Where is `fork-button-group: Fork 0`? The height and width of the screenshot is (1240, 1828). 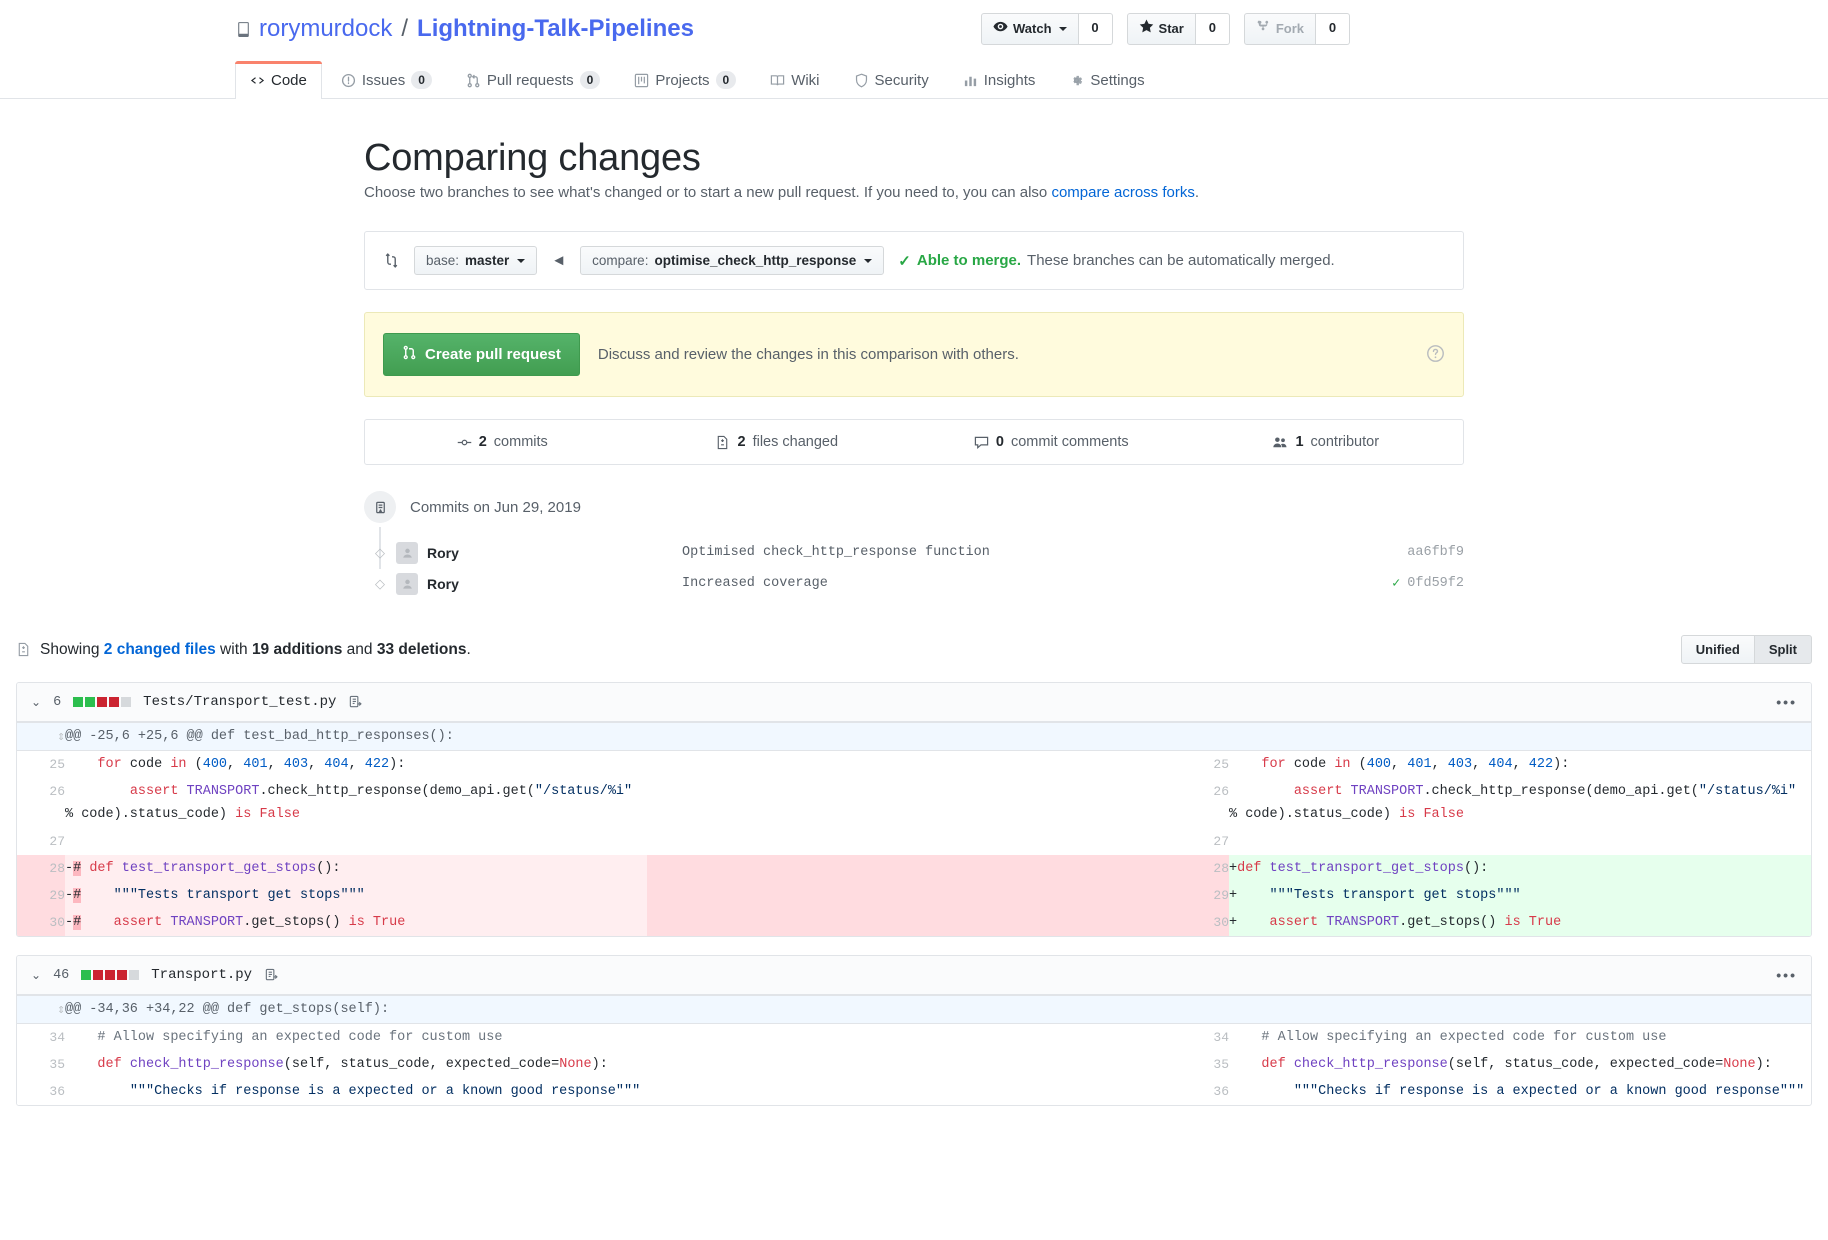 fork-button-group: Fork 0 is located at coordinates (1296, 29).